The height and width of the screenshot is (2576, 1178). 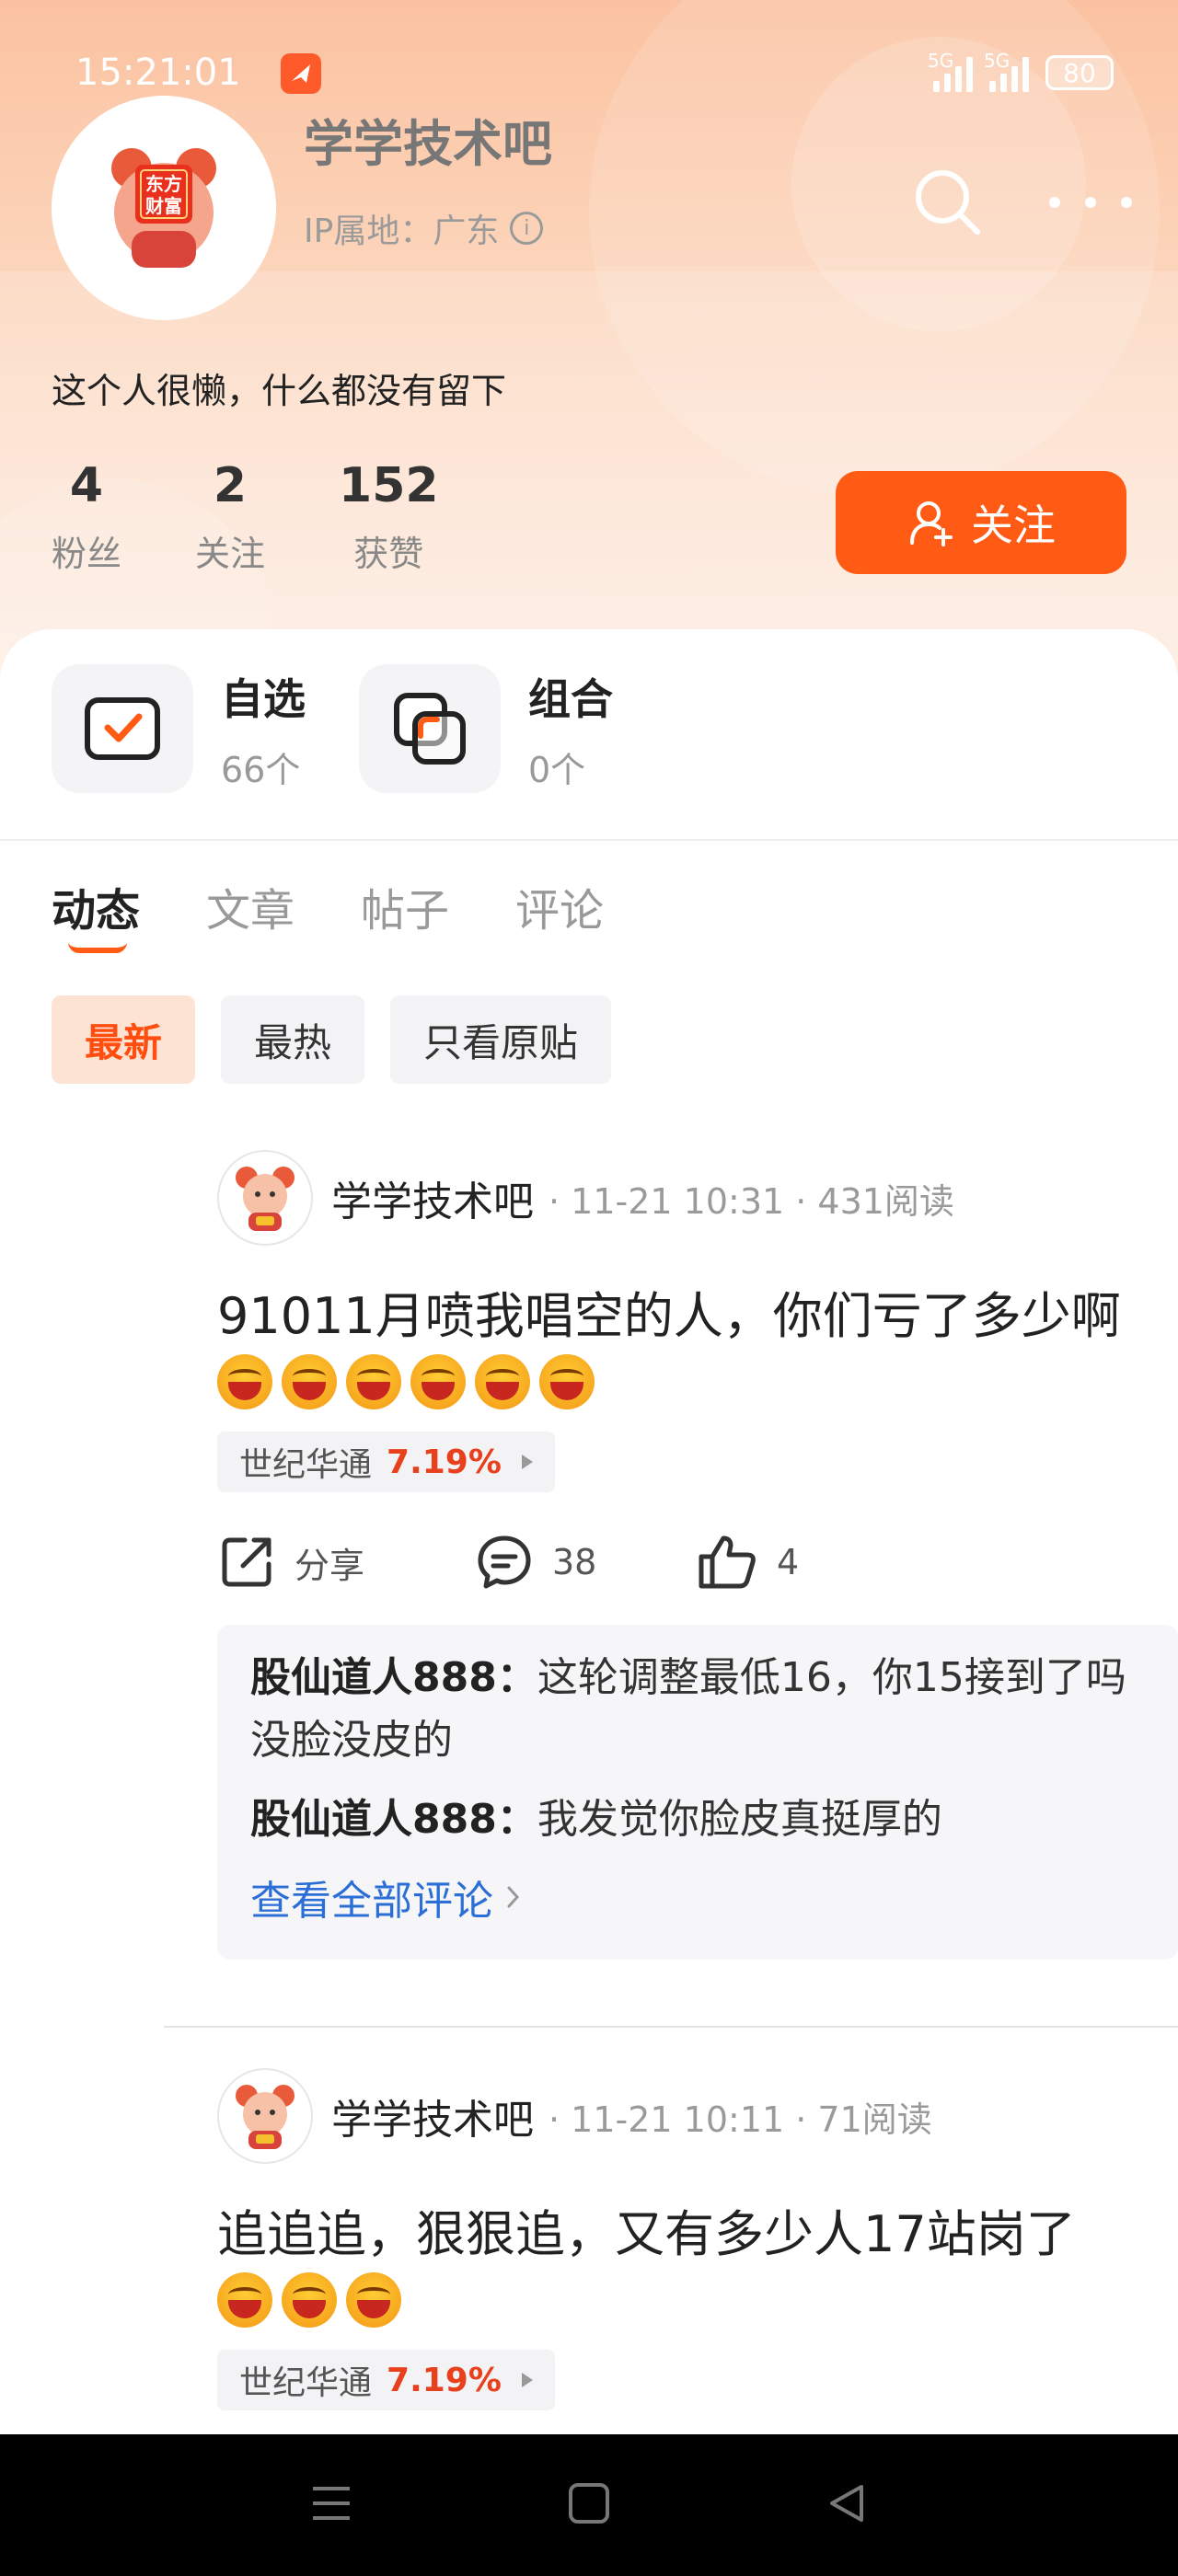 I want to click on like-count: 4, so click(x=788, y=1562).